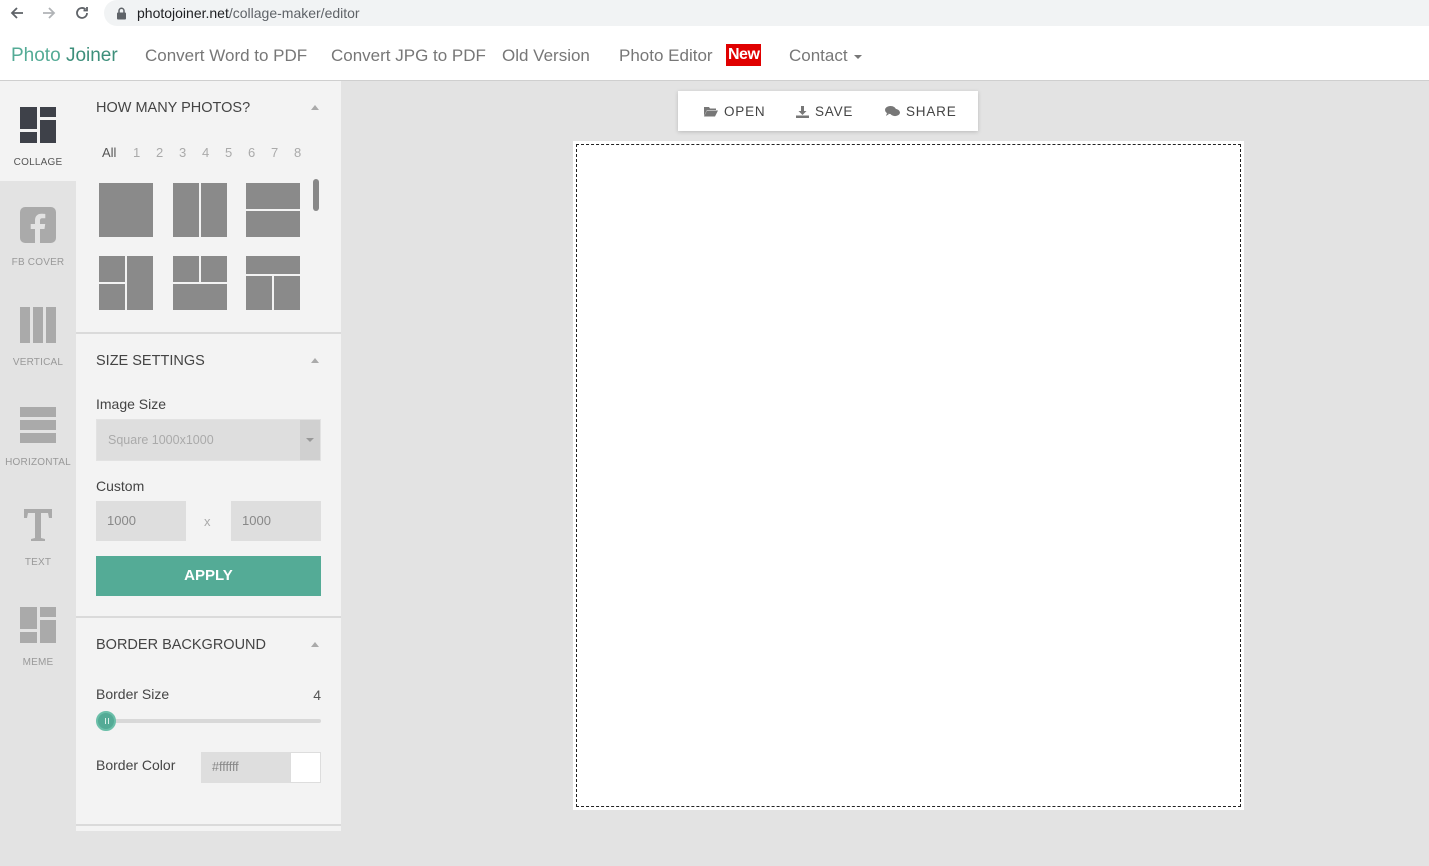 The width and height of the screenshot is (1429, 866). Describe the element at coordinates (666, 56) in the screenshot. I see `nav-photo-editor: Photo Editor` at that location.